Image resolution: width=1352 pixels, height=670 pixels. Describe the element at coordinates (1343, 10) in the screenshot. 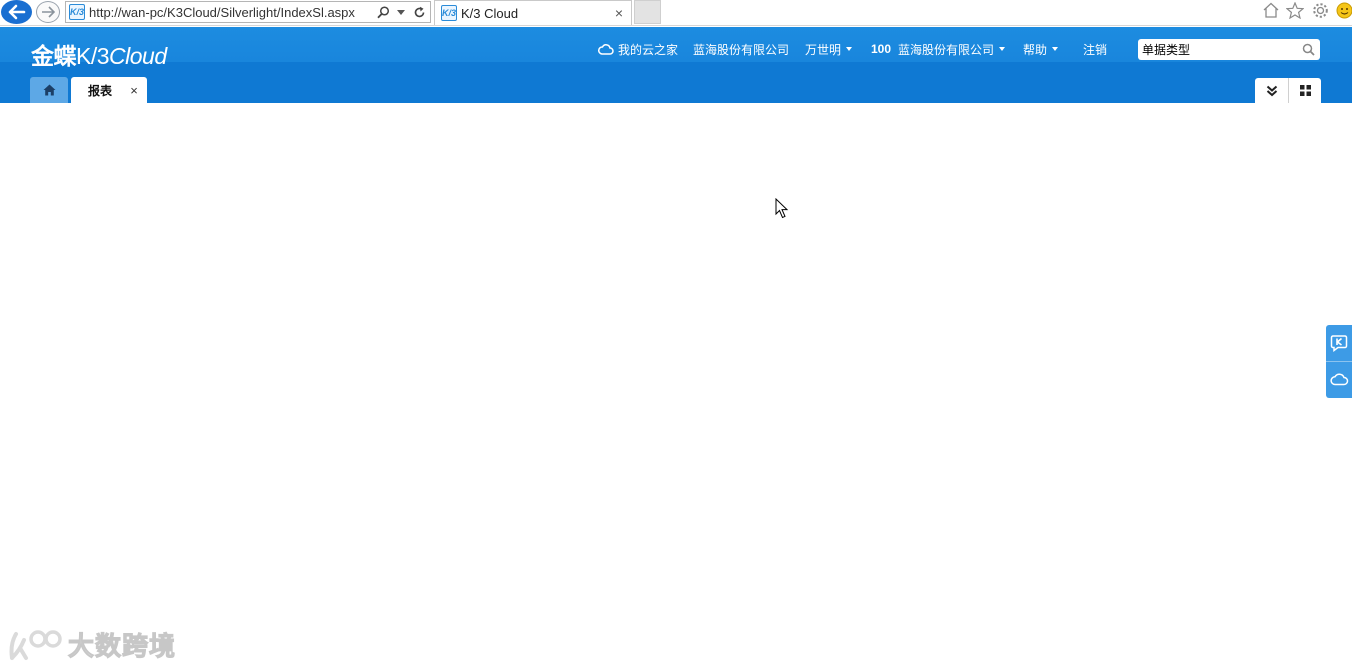

I see `smiley-icon` at that location.